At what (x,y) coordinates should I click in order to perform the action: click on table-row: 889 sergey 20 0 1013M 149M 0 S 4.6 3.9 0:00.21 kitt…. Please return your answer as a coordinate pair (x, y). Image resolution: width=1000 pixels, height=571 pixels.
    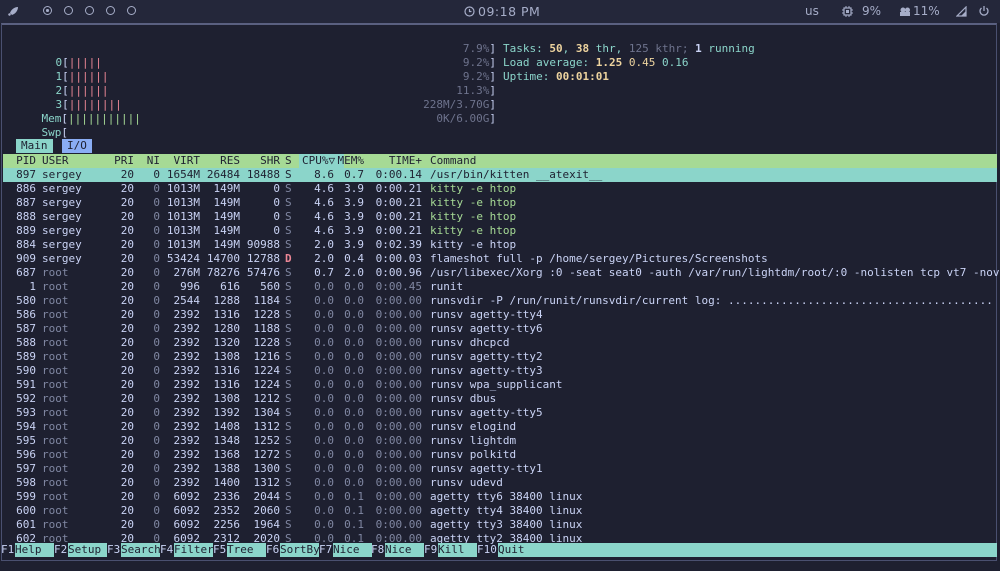
    Looking at the image, I should click on (500, 231).